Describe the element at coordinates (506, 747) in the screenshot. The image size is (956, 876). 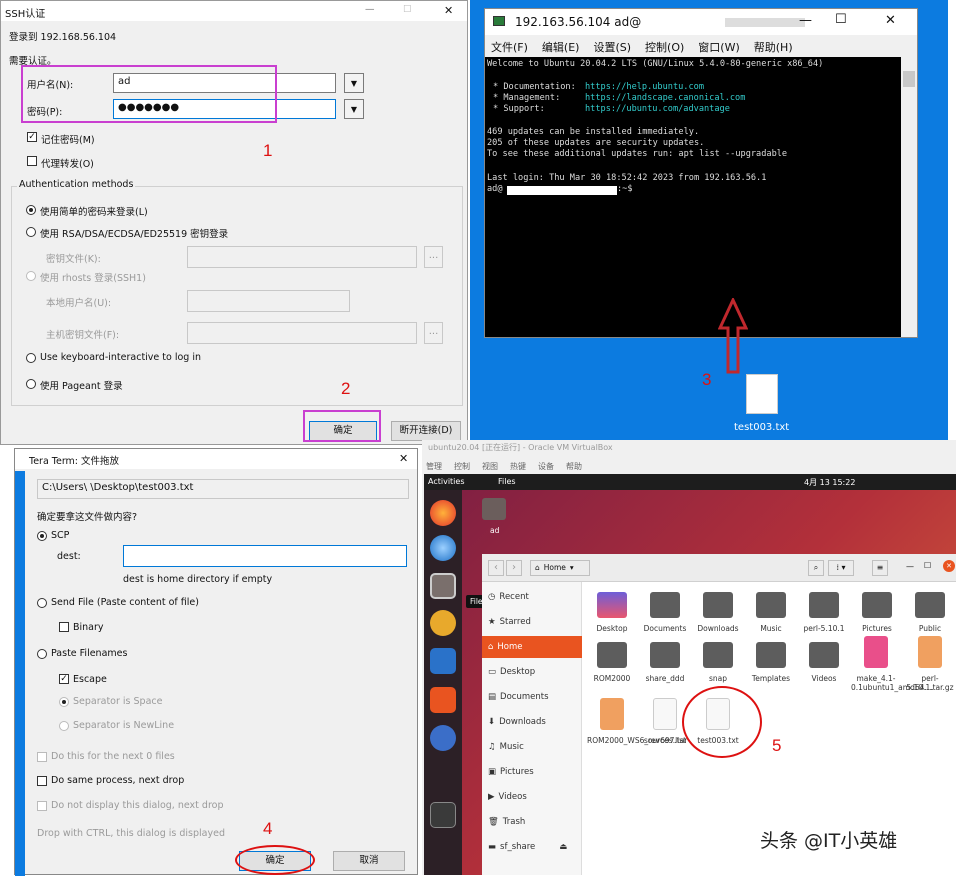
I see `sidebar-item-music: ♫ Music` at that location.